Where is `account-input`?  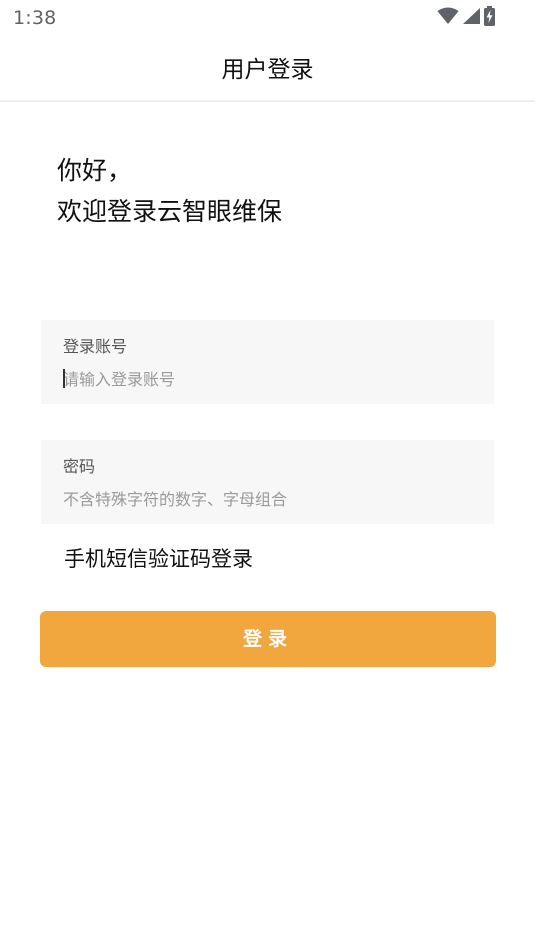
account-input is located at coordinates (267, 379).